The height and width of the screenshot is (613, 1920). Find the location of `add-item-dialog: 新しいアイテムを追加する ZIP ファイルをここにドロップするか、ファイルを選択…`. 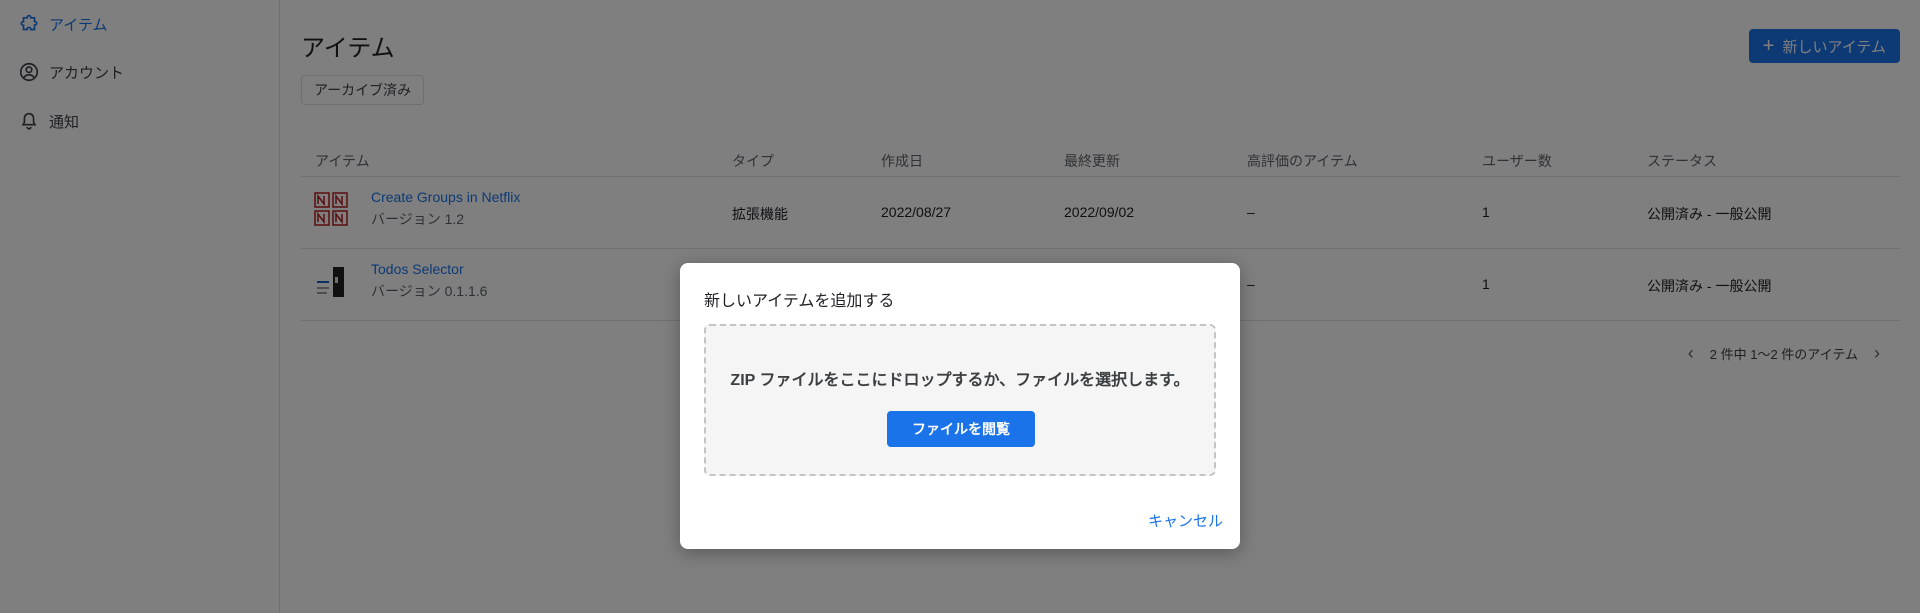

add-item-dialog: 新しいアイテムを追加する ZIP ファイルをここにドロップするか、ファイルを選択… is located at coordinates (960, 406).